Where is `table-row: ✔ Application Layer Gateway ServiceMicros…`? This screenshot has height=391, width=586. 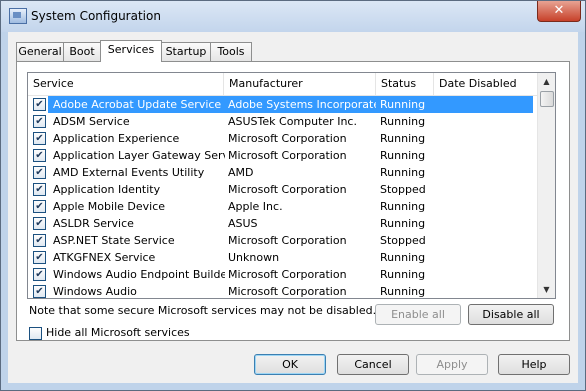 table-row: ✔ Application Layer Gateway ServiceMicros… is located at coordinates (283, 155).